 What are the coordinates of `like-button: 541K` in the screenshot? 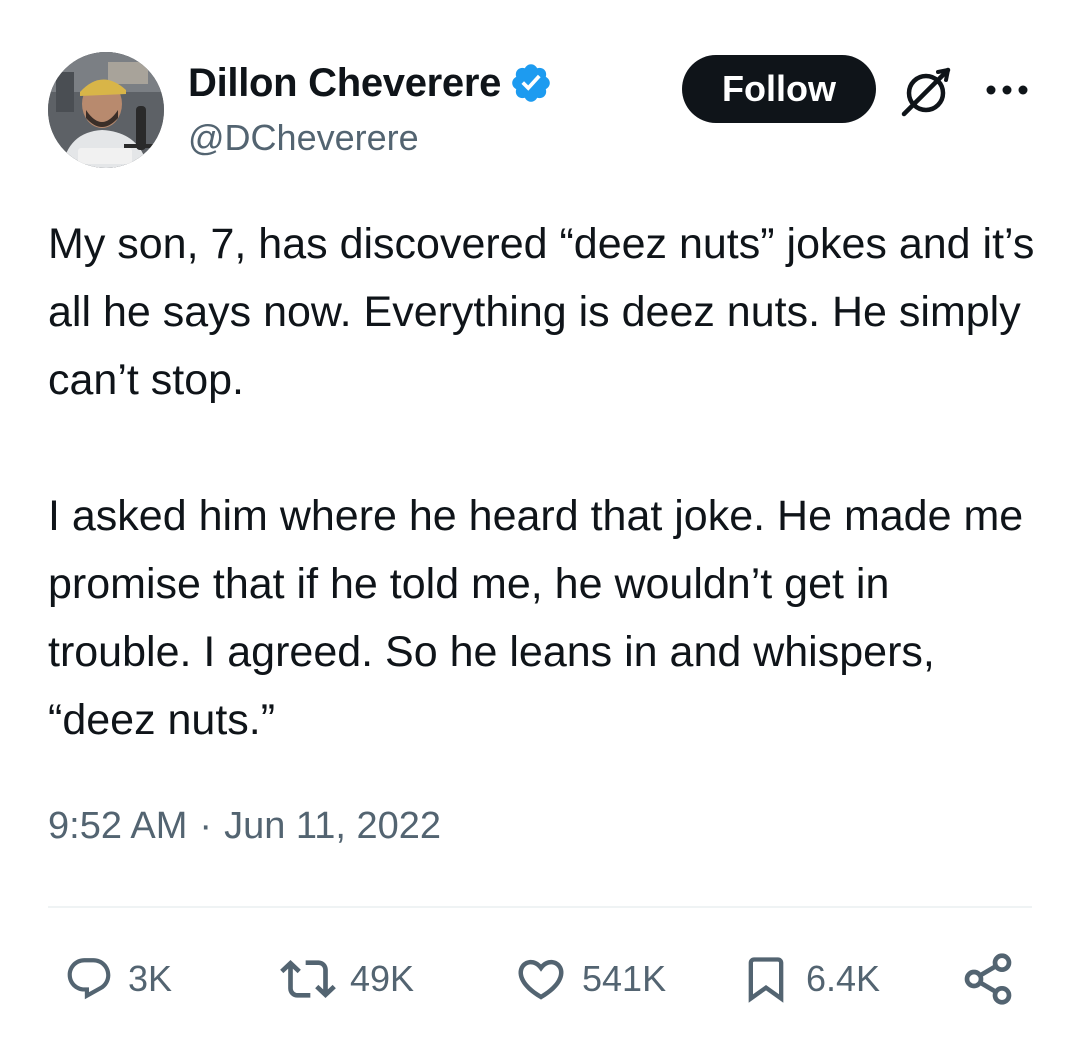 It's located at (590, 979).